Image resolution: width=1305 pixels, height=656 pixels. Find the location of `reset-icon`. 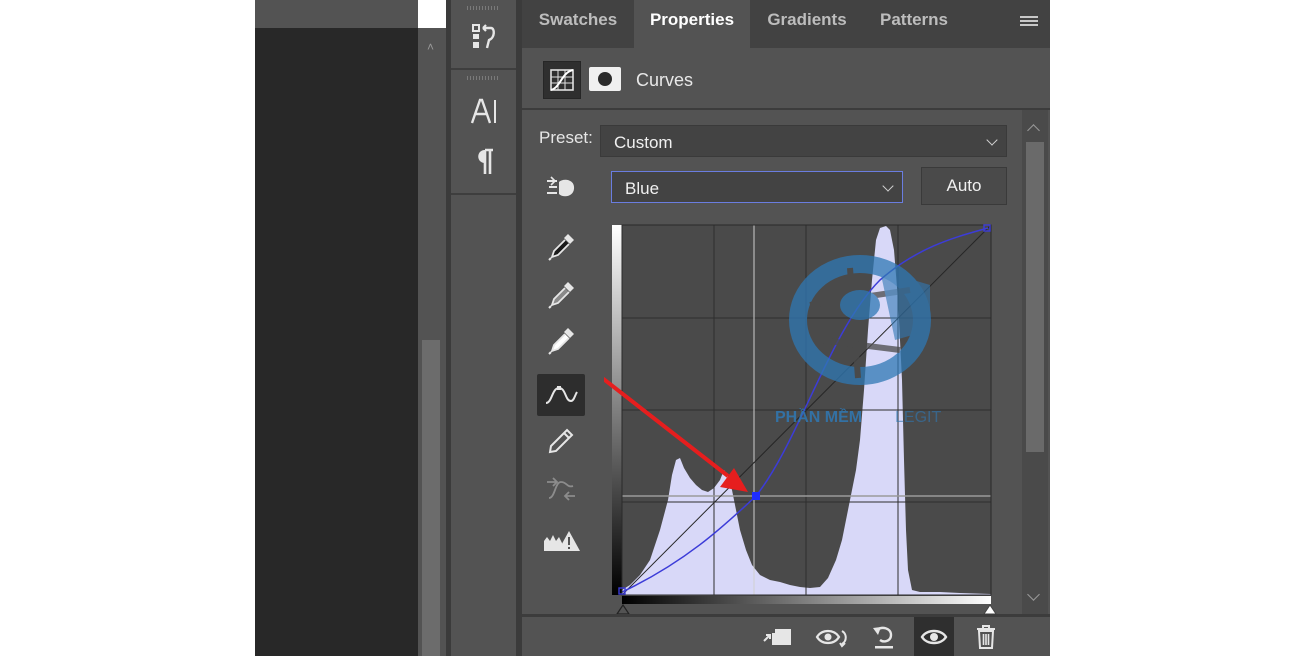

reset-icon is located at coordinates (884, 636).